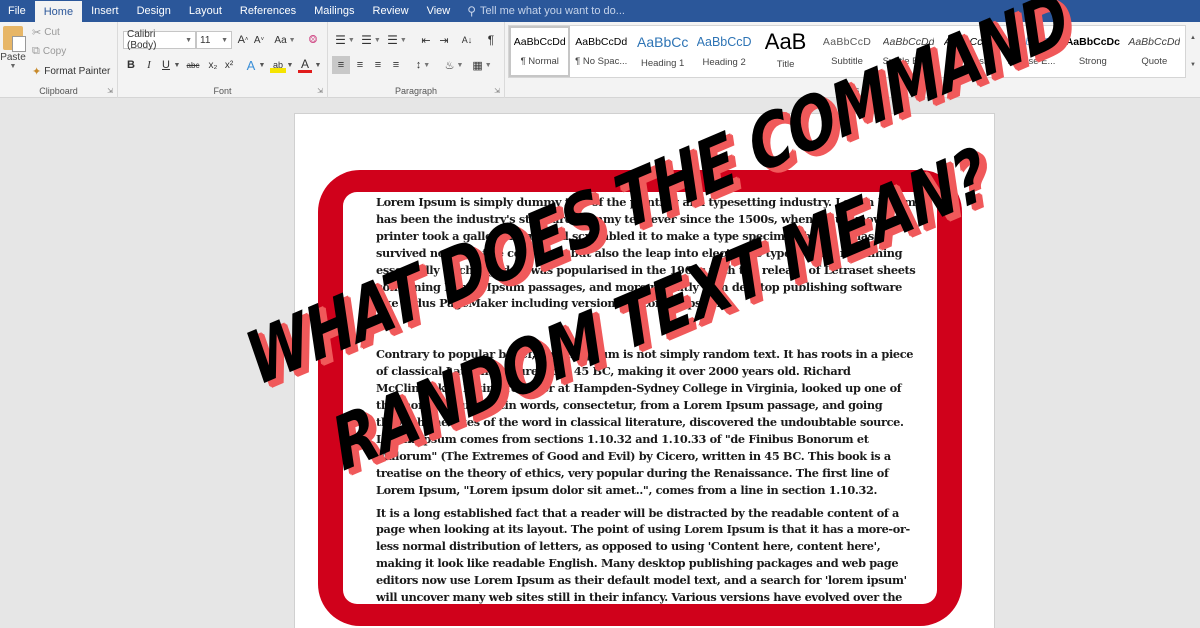  I want to click on style-name: Quote, so click(1154, 61).